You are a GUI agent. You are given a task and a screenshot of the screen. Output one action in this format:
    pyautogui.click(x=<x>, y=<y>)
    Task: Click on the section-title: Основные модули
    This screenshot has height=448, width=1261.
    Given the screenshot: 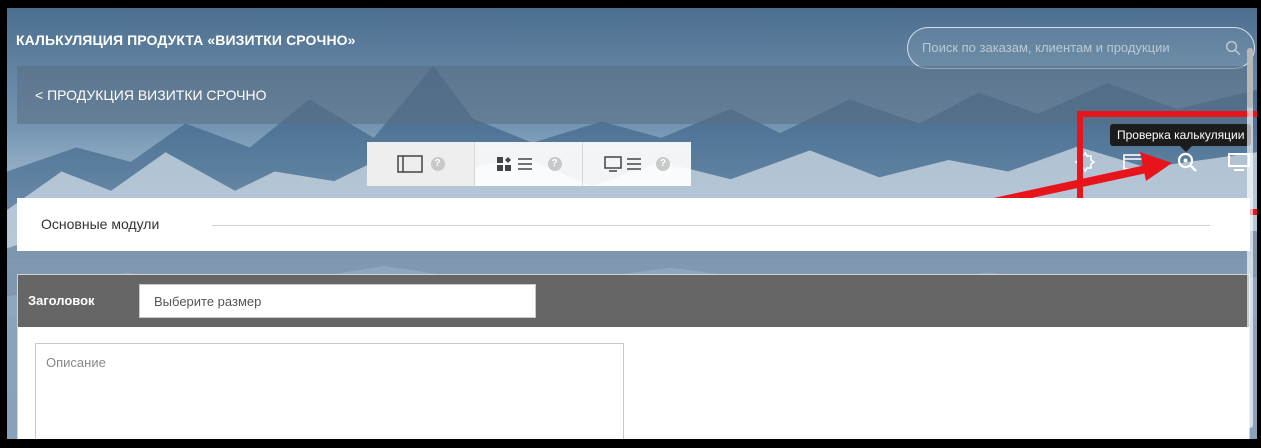 What is the action you would take?
    pyautogui.click(x=100, y=224)
    